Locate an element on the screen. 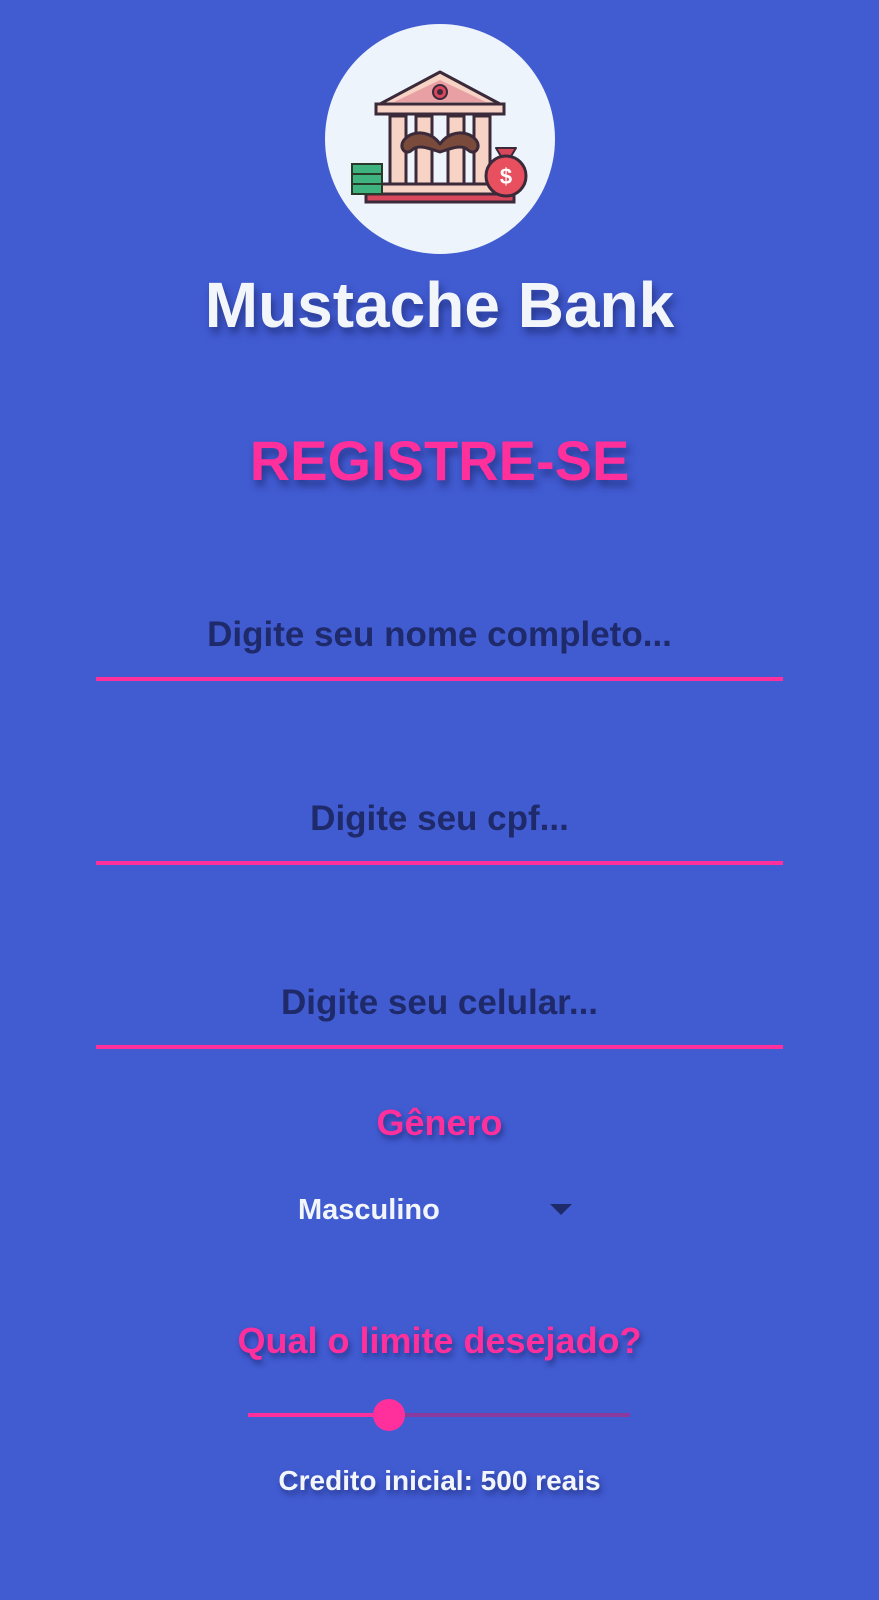 The image size is (879, 1600). full-name-field is located at coordinates (439, 637).